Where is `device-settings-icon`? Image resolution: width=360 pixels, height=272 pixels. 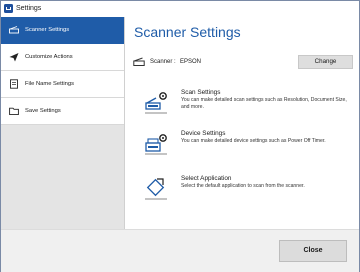 device-settings-icon is located at coordinates (156, 144).